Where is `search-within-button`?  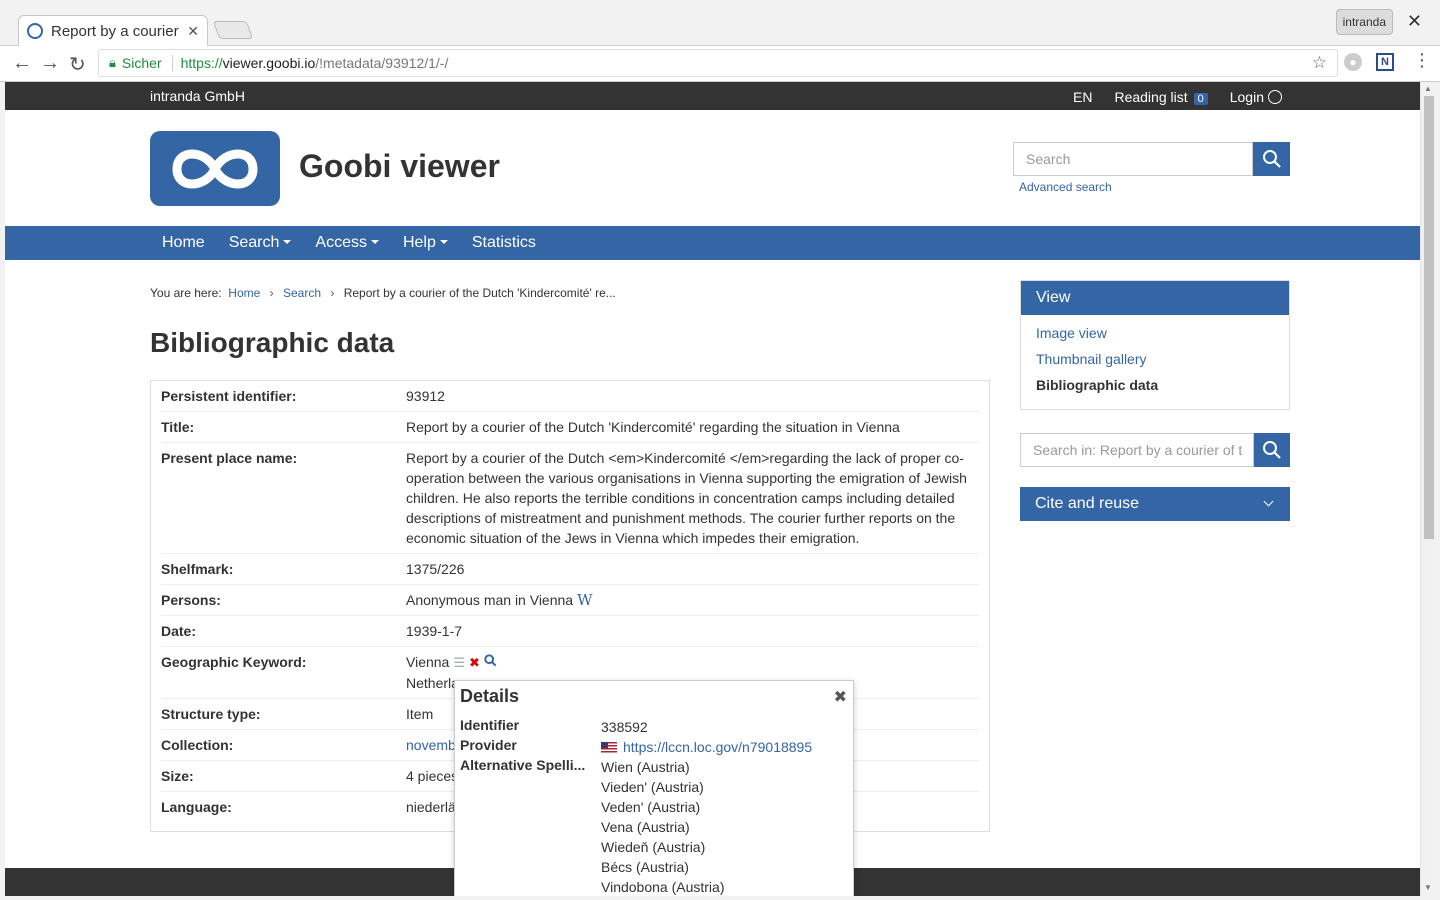 search-within-button is located at coordinates (1272, 450).